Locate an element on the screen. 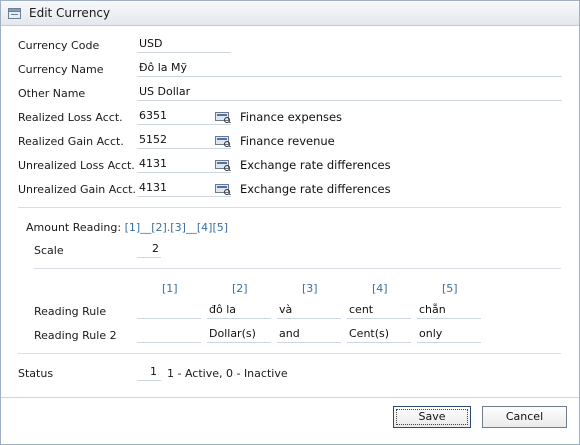  reading-rule-2-field: Cent(s) is located at coordinates (379, 334).